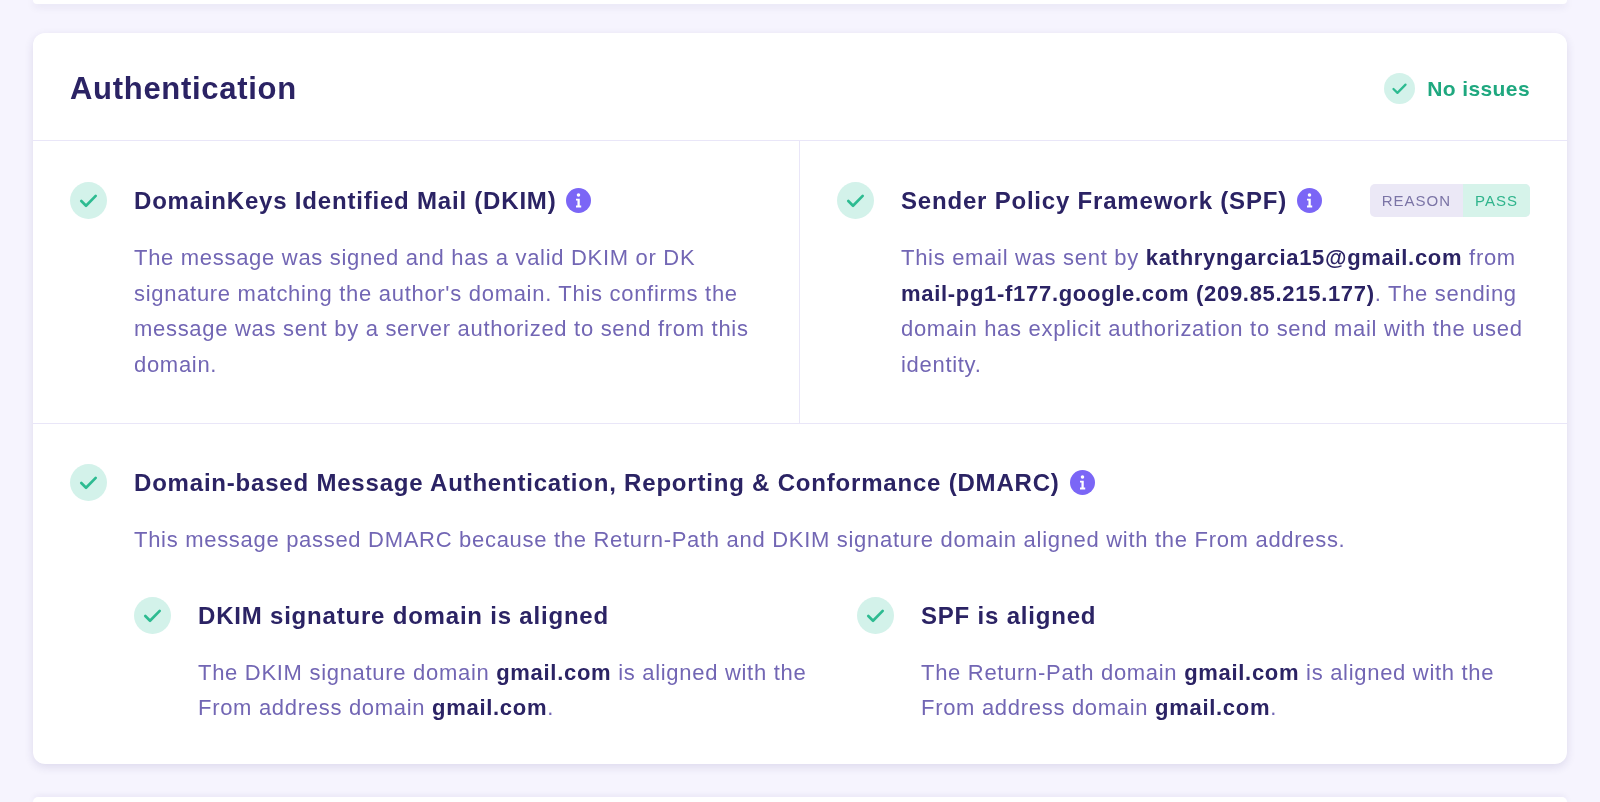 Image resolution: width=1600 pixels, height=802 pixels. What do you see at coordinates (1208, 690) in the screenshot?
I see `alignment-description: The Return-Path domain gmail.com is aligned with the From address domain gmail.com.` at bounding box center [1208, 690].